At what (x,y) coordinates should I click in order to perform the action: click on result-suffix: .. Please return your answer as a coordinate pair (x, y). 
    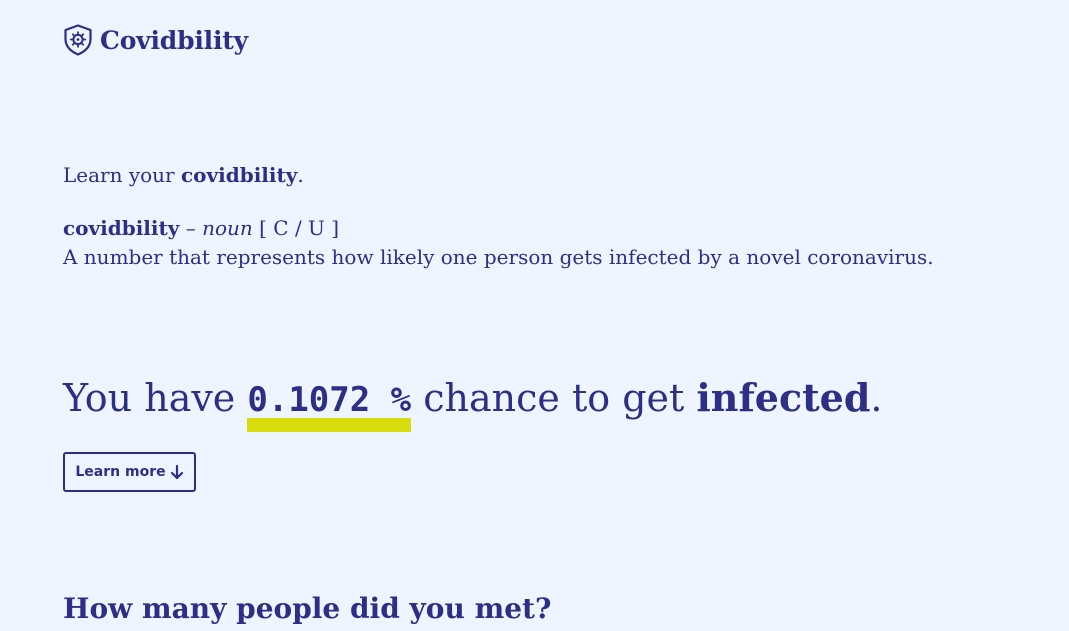
    Looking at the image, I should click on (876, 398).